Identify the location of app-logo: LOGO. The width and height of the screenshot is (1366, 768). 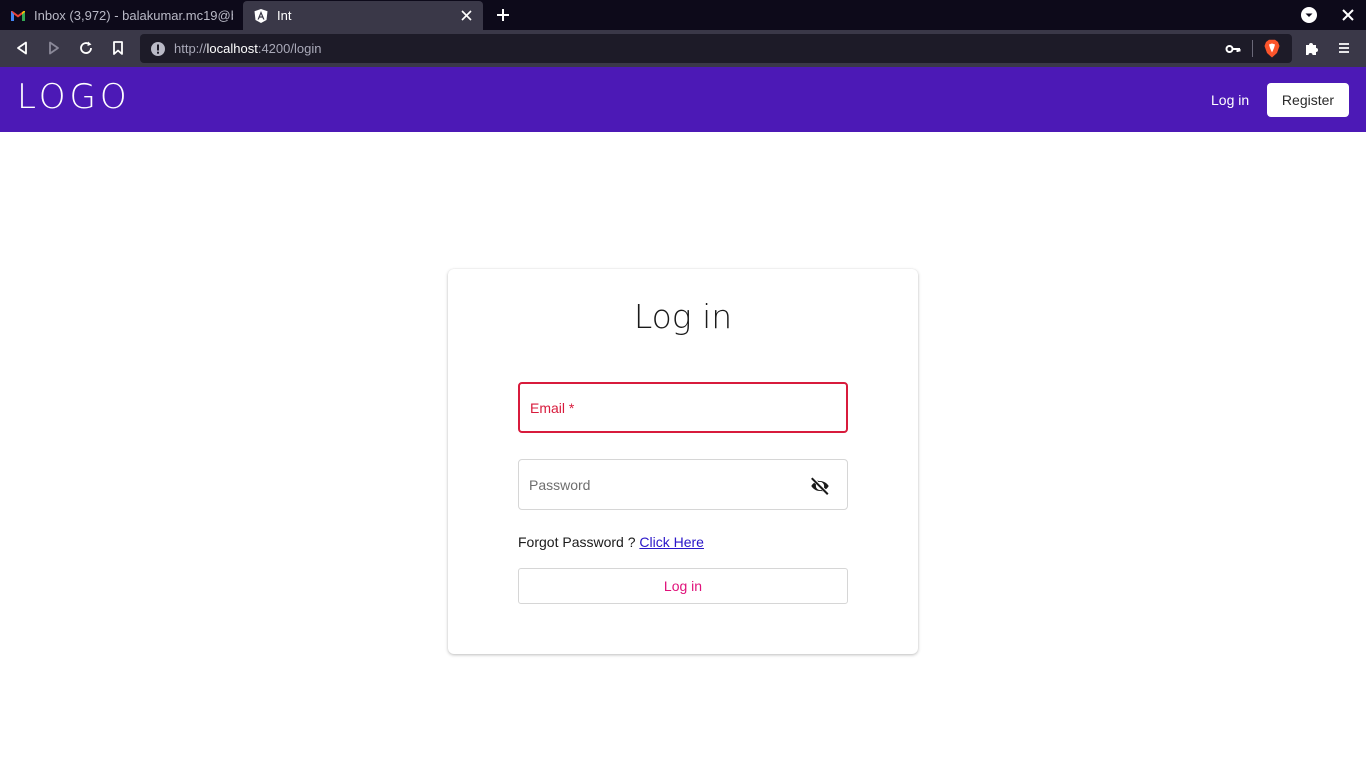
(74, 97).